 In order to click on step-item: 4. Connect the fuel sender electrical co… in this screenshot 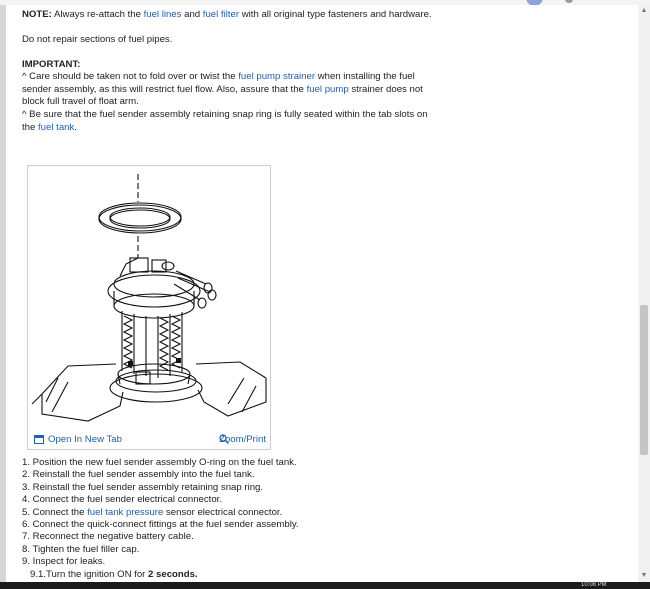, I will do `click(122, 500)`.